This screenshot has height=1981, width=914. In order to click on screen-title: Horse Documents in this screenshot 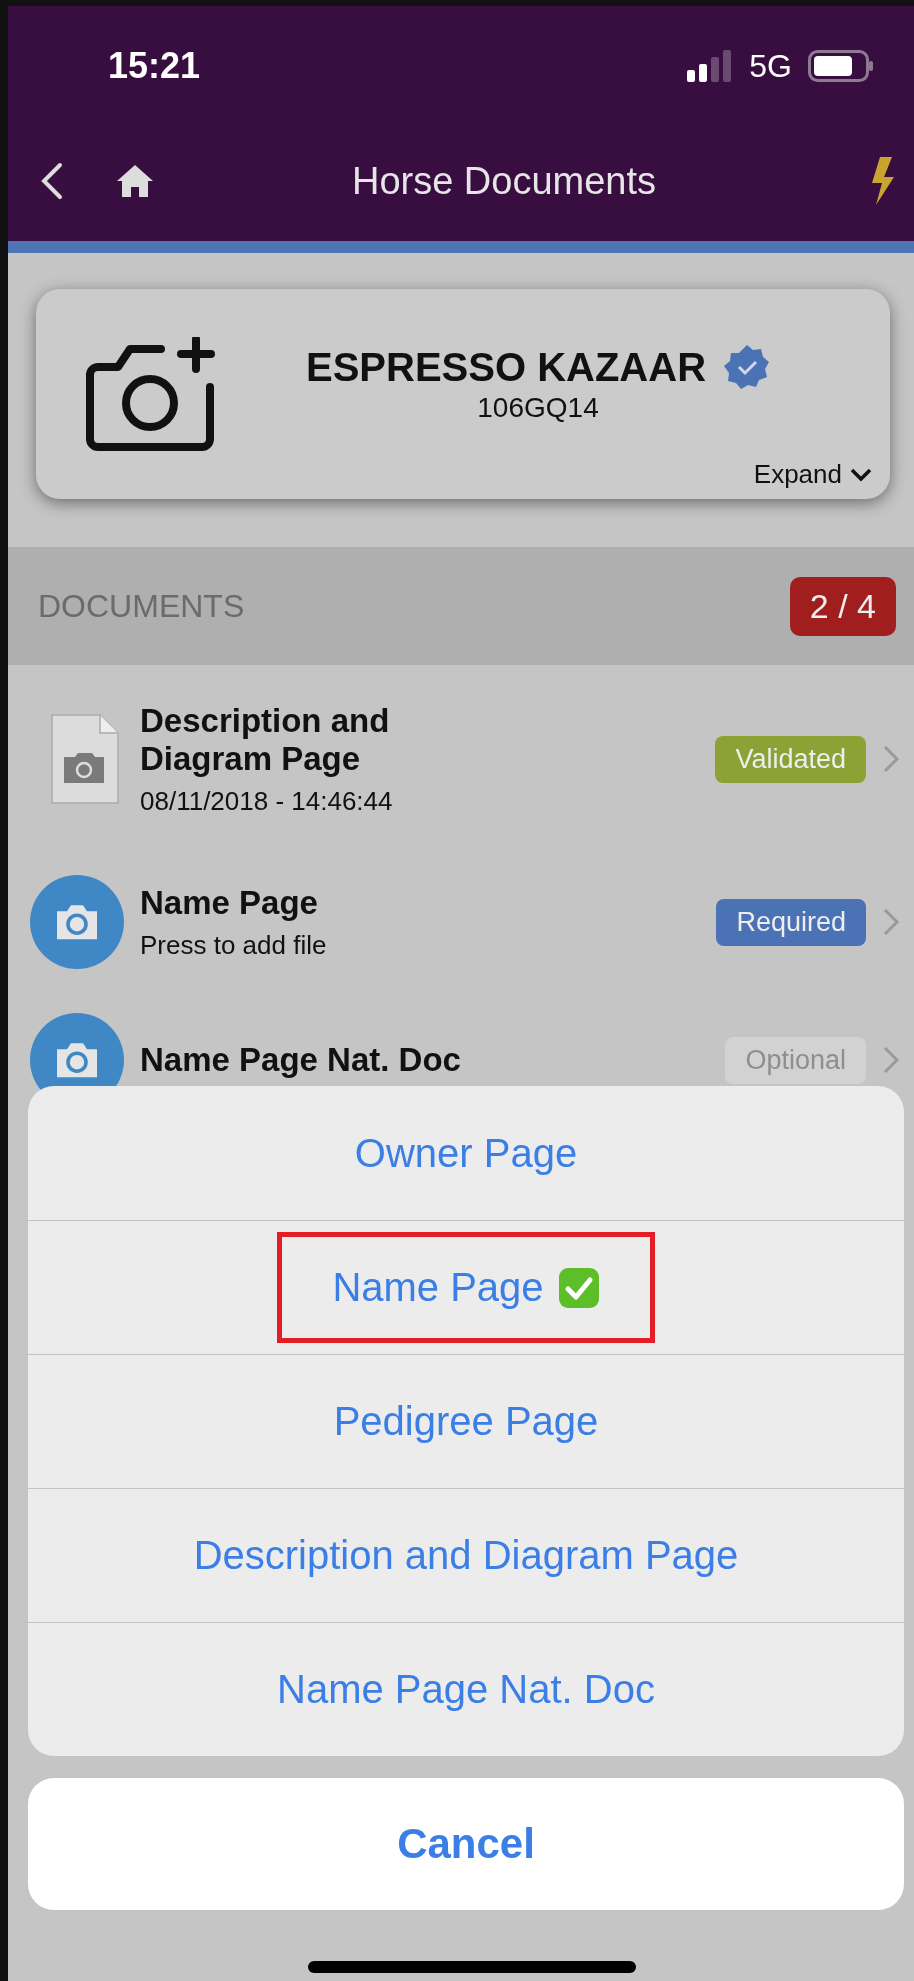, I will do `click(504, 181)`.